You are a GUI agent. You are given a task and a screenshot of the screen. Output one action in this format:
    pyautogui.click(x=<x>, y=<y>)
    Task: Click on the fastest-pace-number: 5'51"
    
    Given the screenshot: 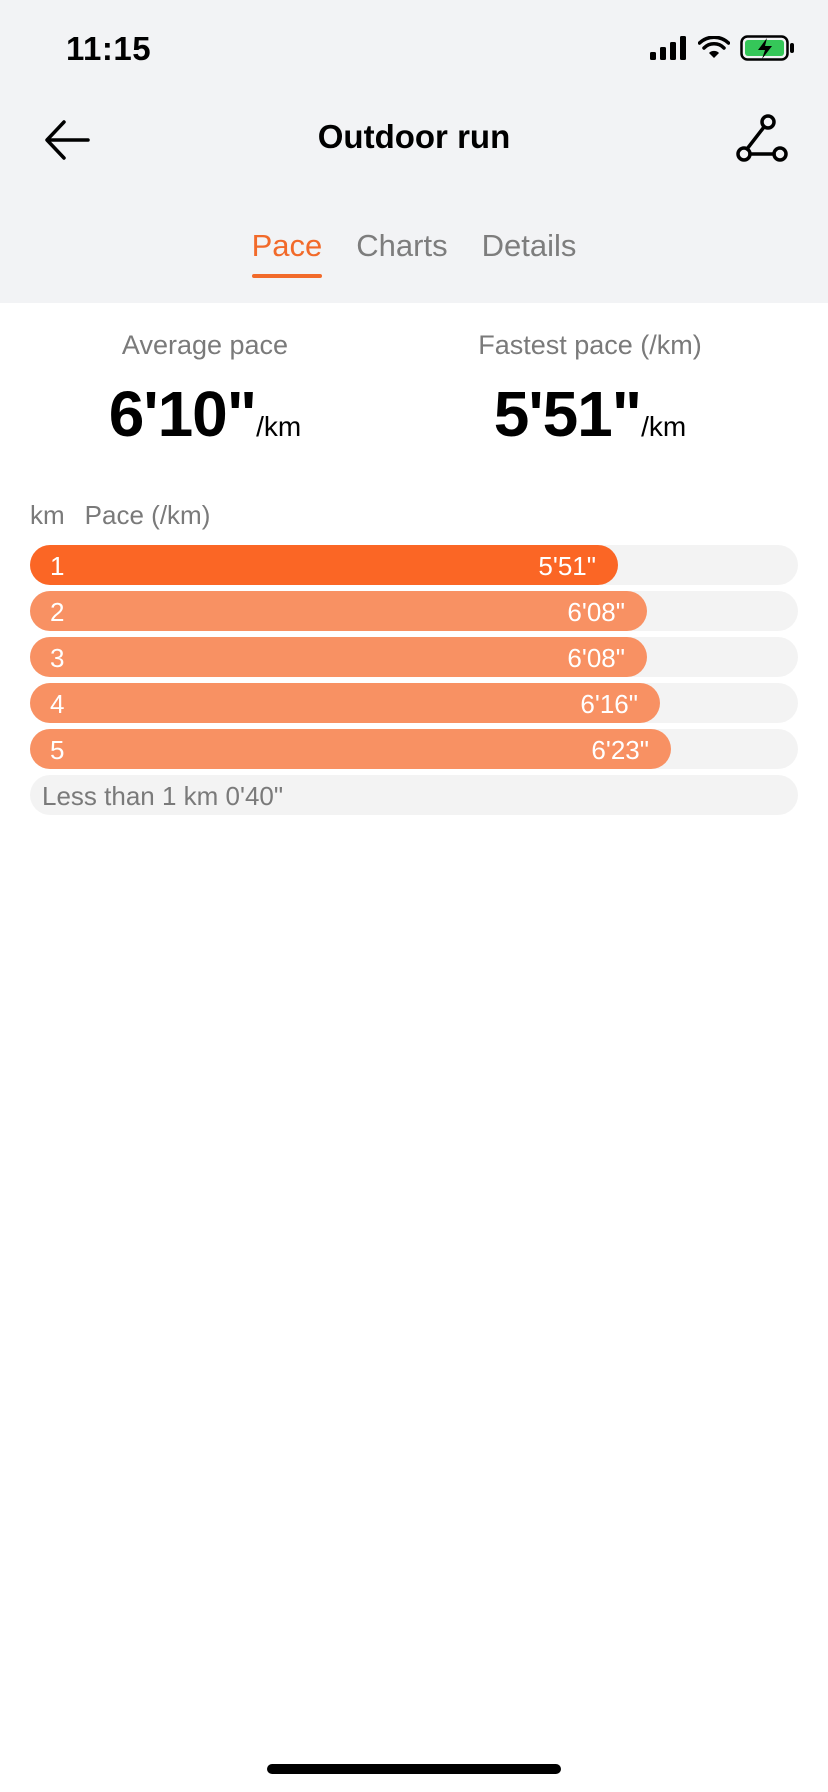 What is the action you would take?
    pyautogui.click(x=567, y=414)
    